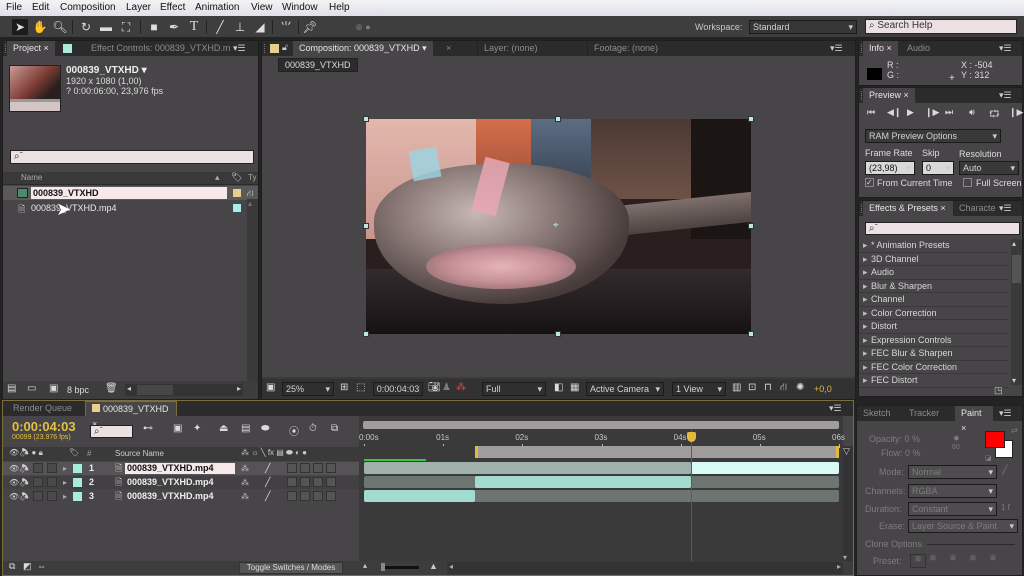  What do you see at coordinates (106, 70) in the screenshot?
I see `item-name: 000839_VTXHD ▾` at bounding box center [106, 70].